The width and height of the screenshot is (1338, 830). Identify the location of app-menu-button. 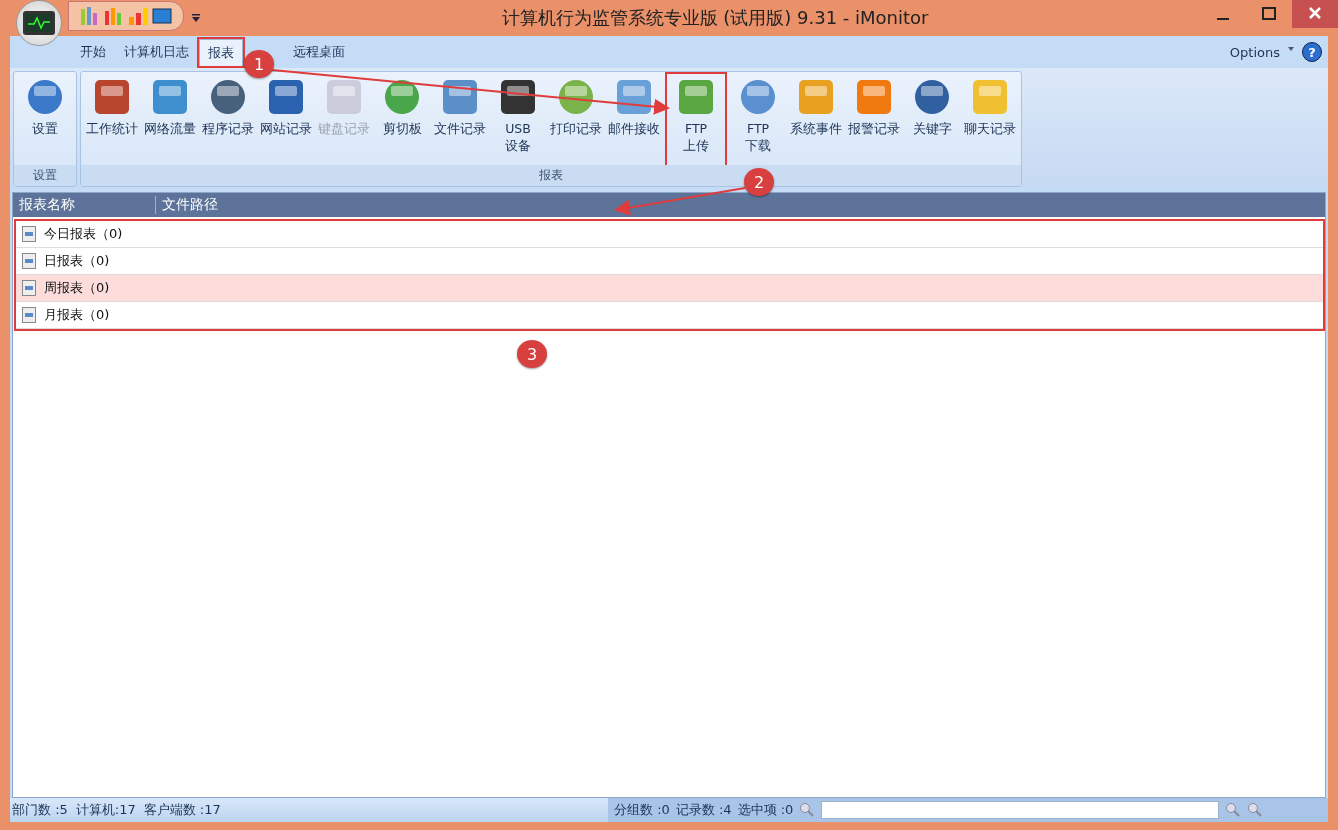
(39, 23).